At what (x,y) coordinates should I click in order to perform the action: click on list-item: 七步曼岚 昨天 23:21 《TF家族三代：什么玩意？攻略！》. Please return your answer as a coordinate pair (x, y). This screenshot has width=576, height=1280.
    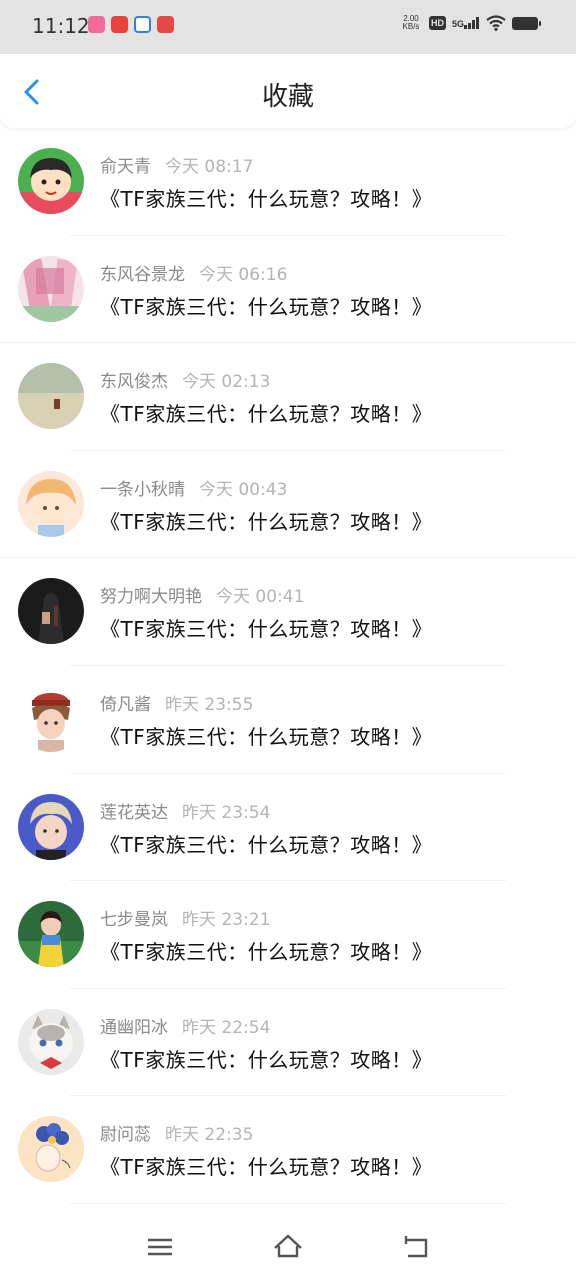
    Looking at the image, I should click on (288, 935).